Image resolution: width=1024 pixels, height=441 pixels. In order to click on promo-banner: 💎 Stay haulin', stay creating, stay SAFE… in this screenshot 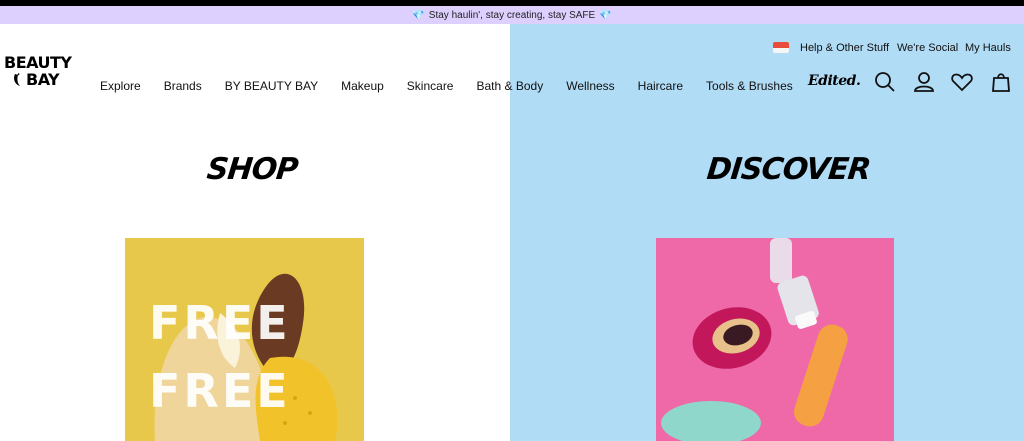, I will do `click(512, 15)`.